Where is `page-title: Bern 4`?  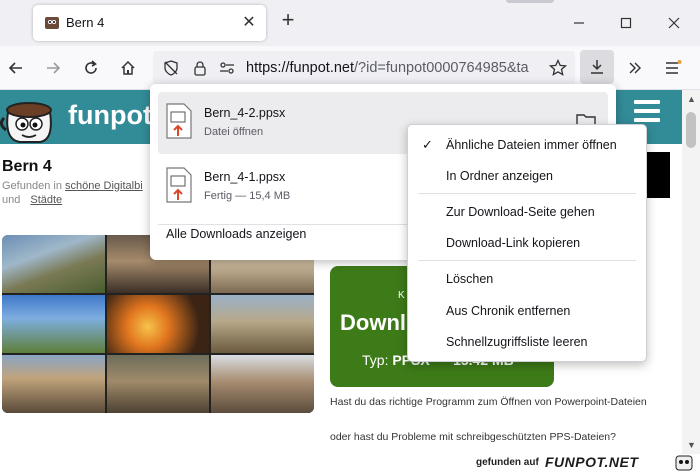 page-title: Bern 4 is located at coordinates (27, 166).